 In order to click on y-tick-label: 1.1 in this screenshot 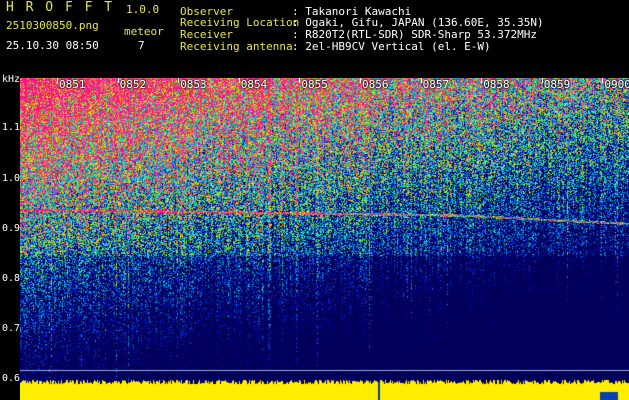, I will do `click(11, 127)`.